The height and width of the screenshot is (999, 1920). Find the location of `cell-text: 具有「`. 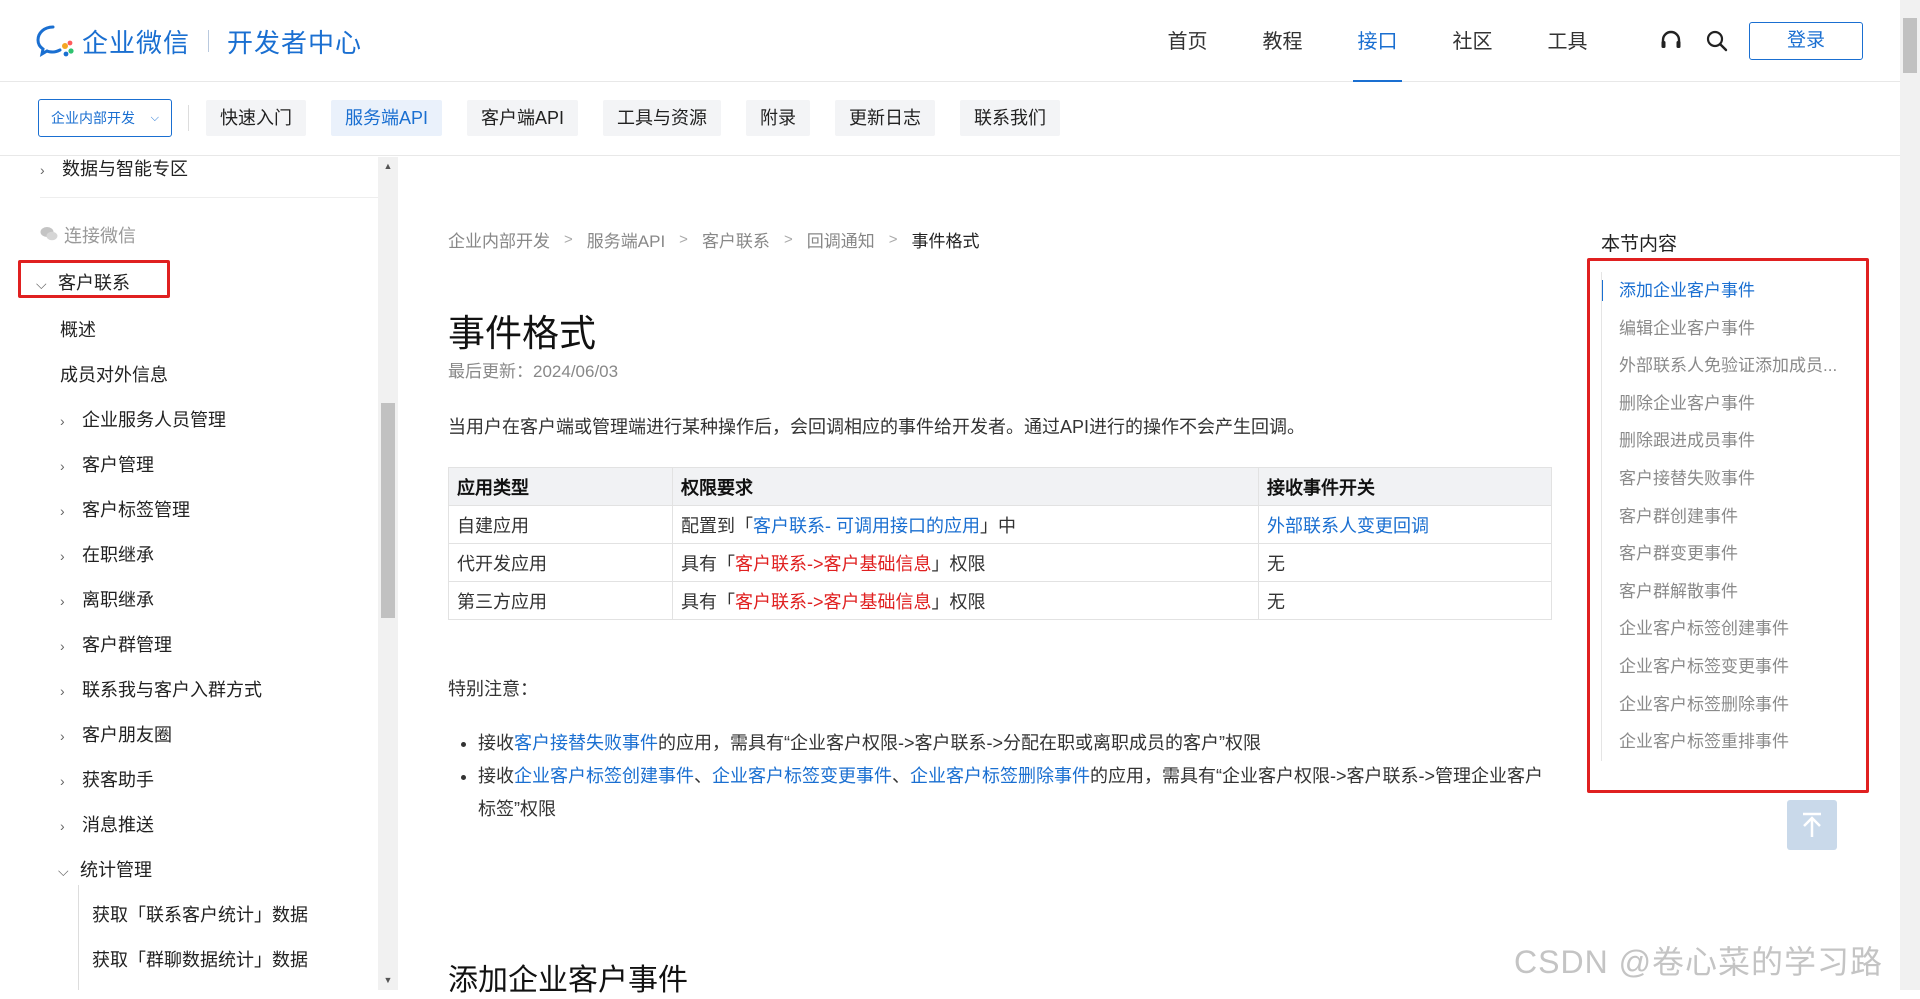

cell-text: 具有「 is located at coordinates (708, 563).